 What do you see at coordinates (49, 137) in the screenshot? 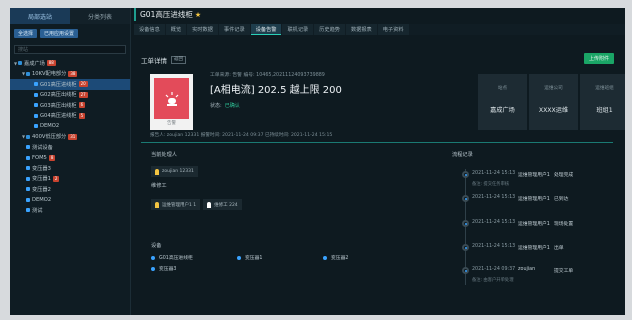
I see `tree-node-label: 400V低压部分` at bounding box center [49, 137].